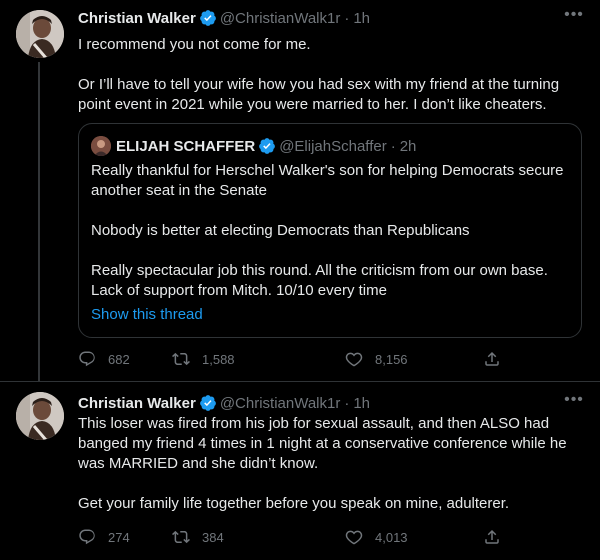  Describe the element at coordinates (119, 537) in the screenshot. I see `reply-count: 274` at that location.